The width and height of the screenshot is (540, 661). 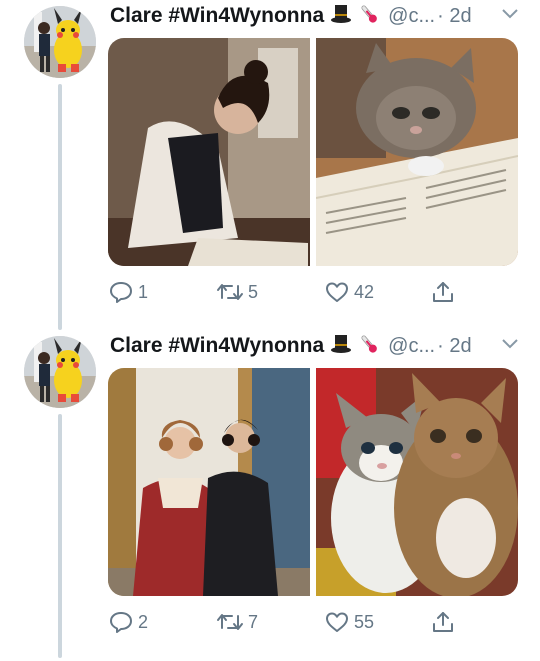 I want to click on like-count: 42, so click(x=364, y=291).